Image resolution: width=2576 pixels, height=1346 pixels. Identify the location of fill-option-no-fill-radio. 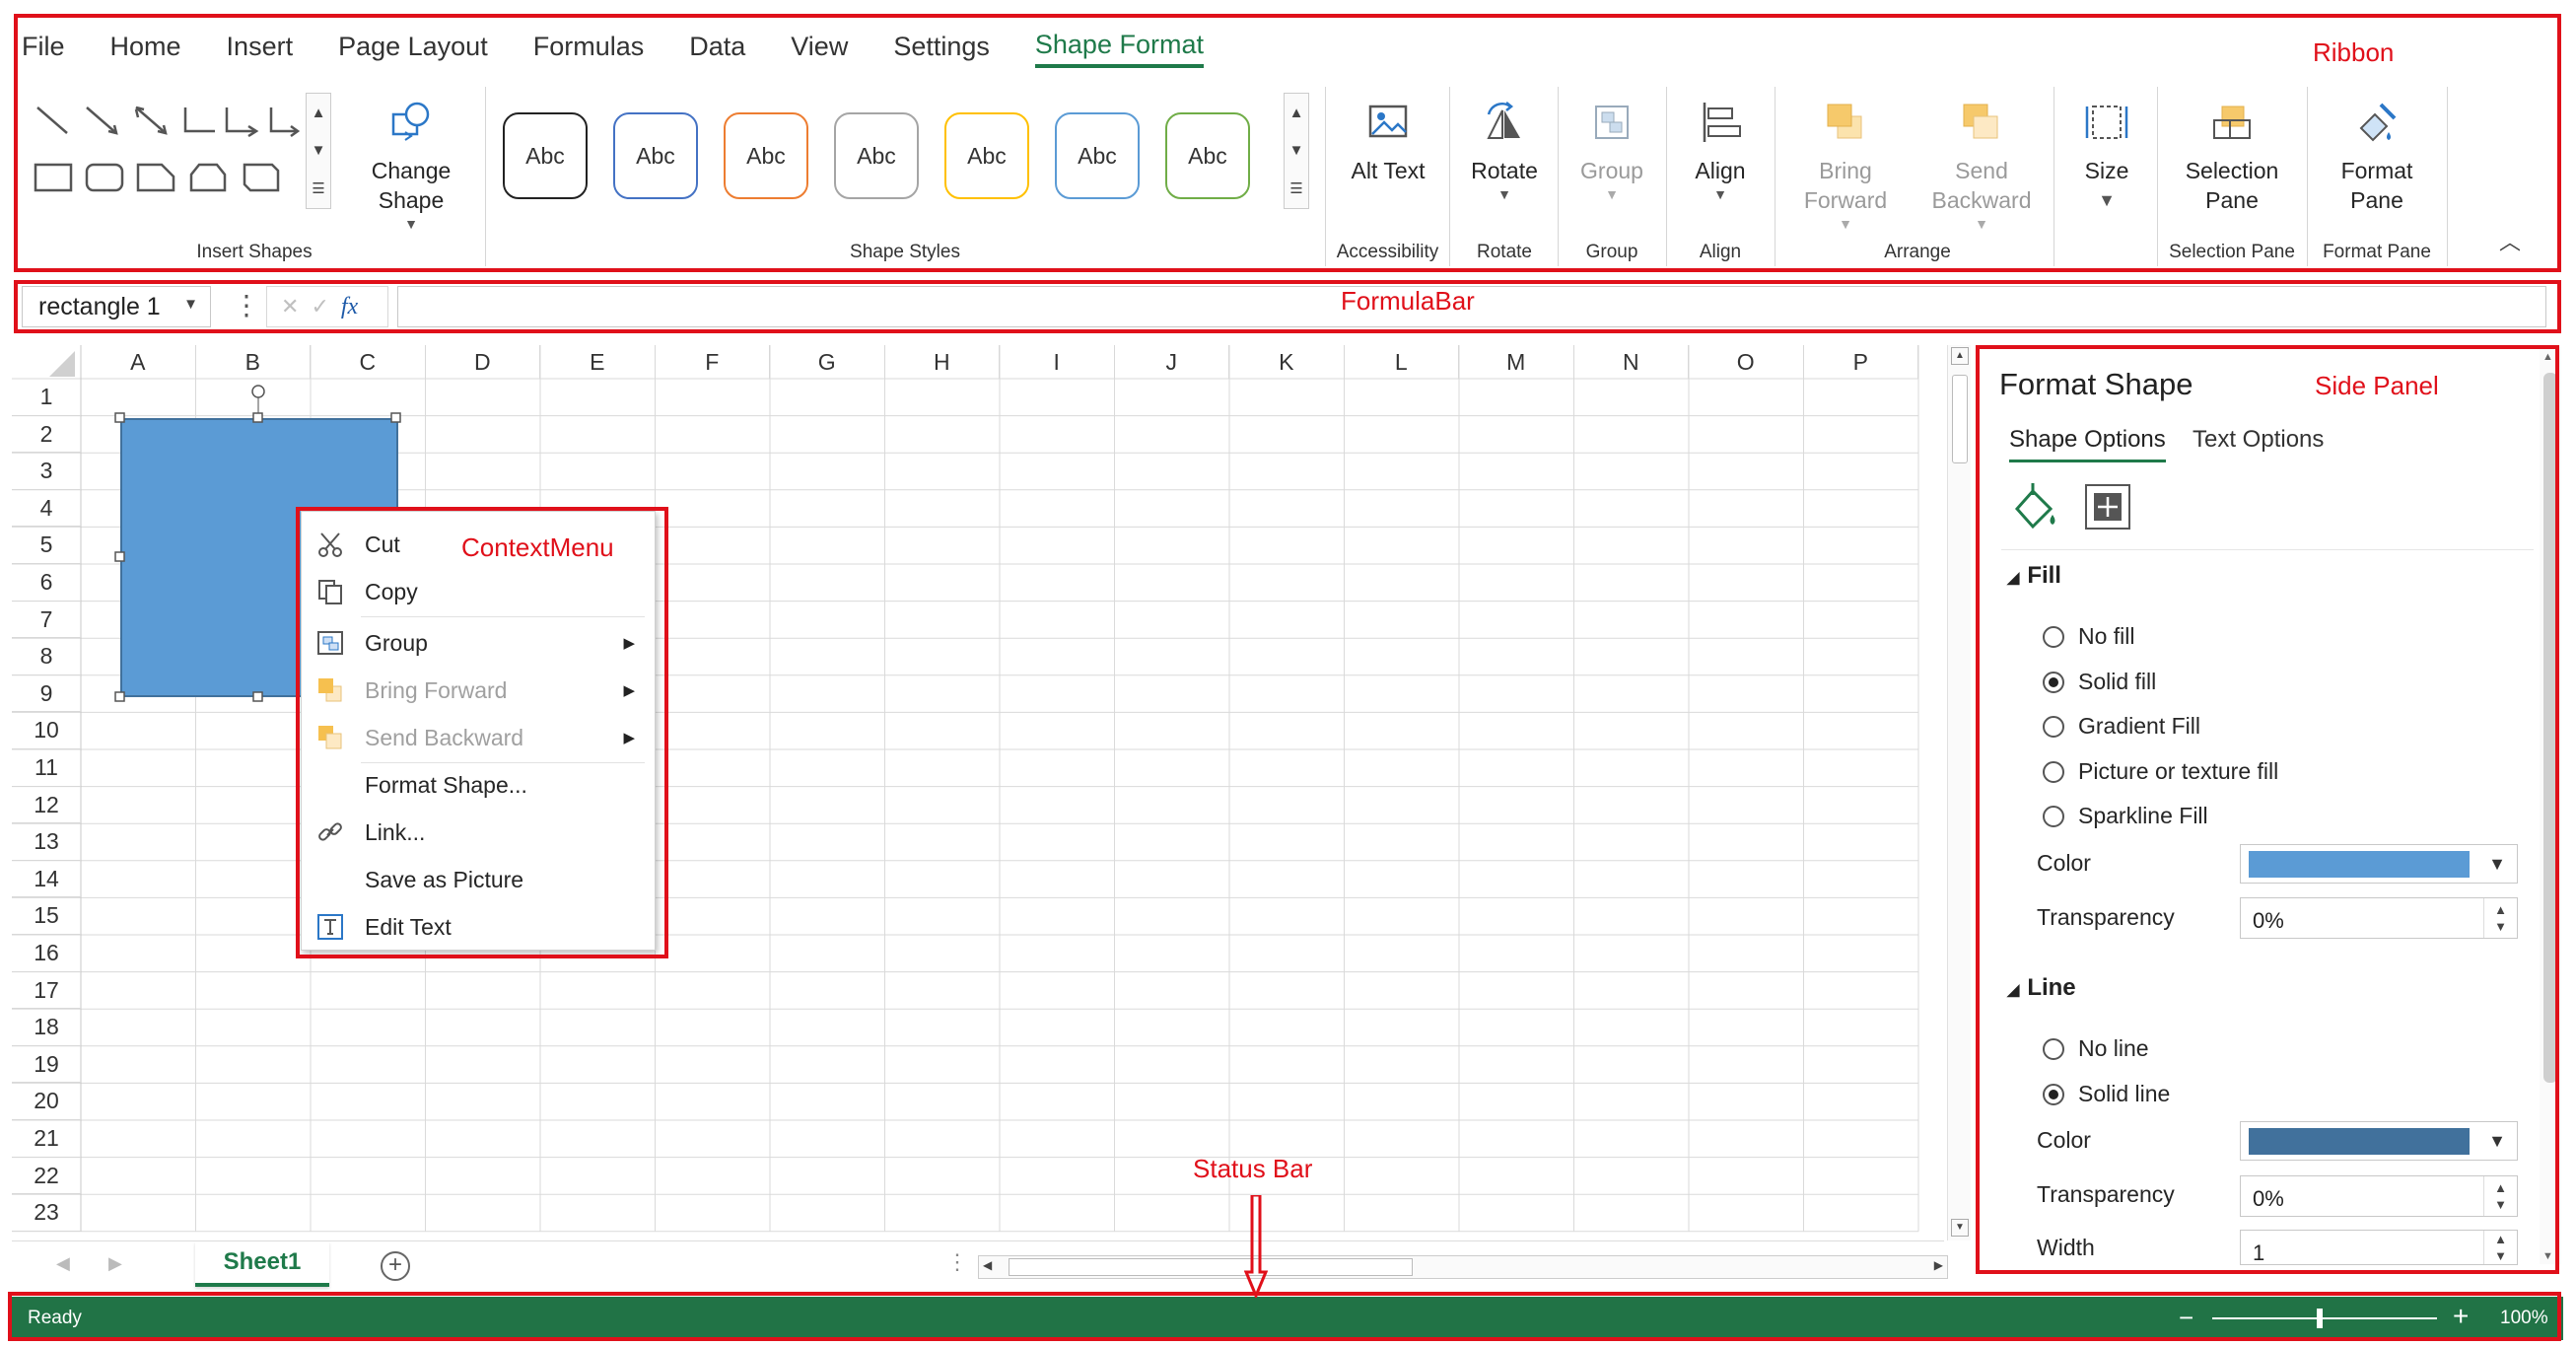
(2053, 637).